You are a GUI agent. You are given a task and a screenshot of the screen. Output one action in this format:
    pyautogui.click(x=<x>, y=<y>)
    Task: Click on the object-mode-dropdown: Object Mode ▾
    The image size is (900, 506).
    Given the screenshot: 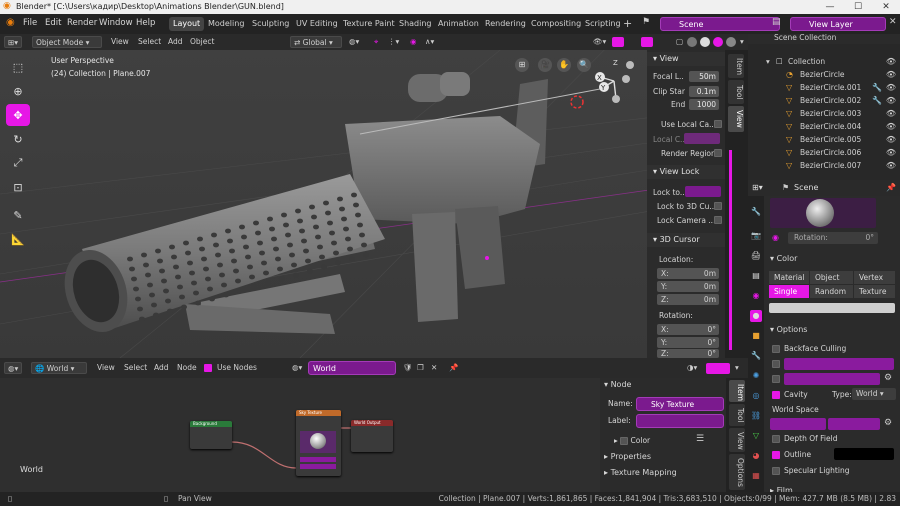 What is the action you would take?
    pyautogui.click(x=67, y=42)
    